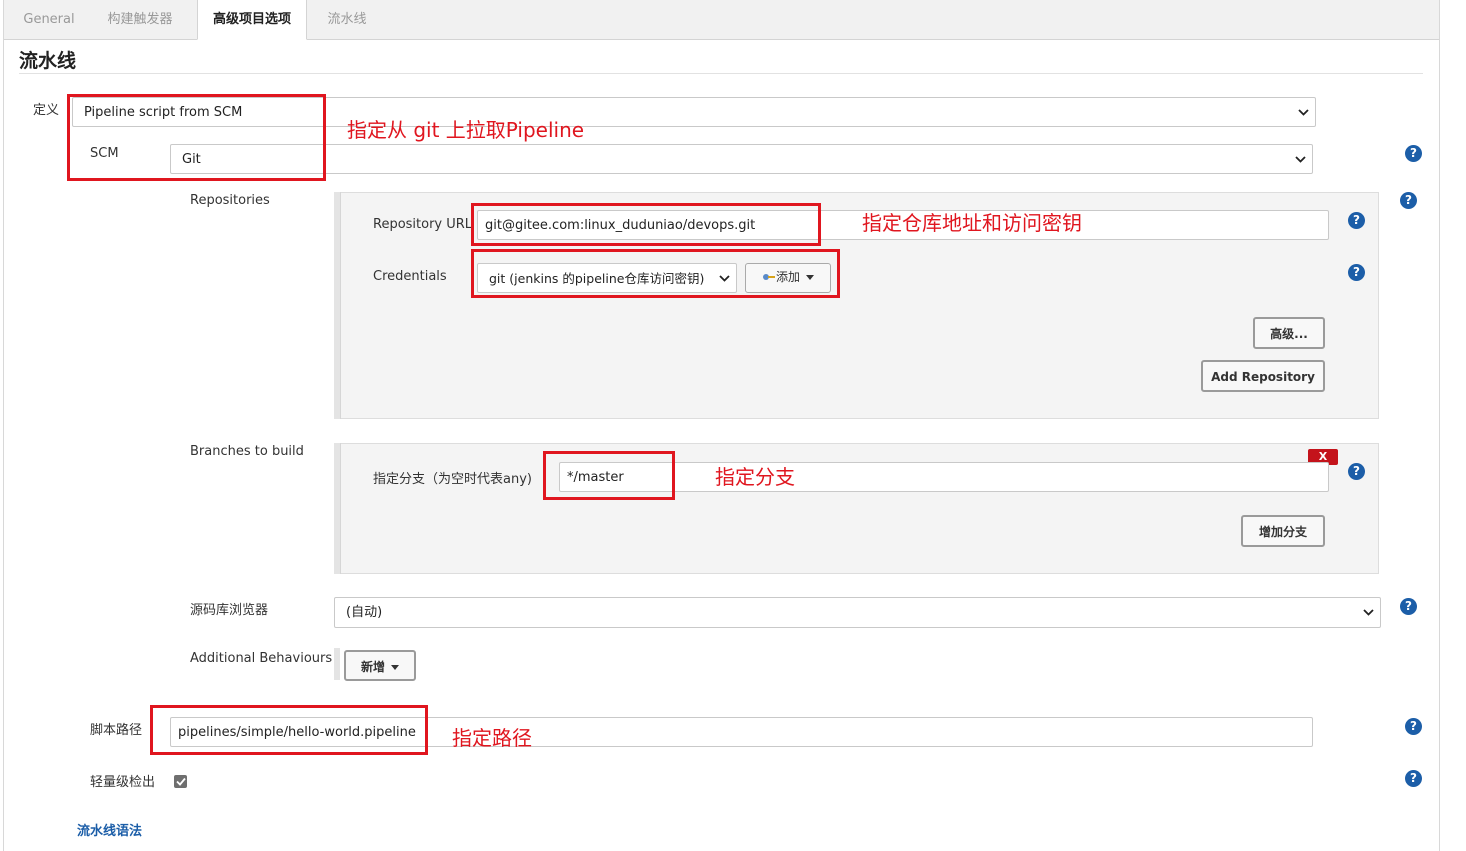 The height and width of the screenshot is (851, 1466). Describe the element at coordinates (1263, 376) in the screenshot. I see `add-repository-button: Add Repository` at that location.